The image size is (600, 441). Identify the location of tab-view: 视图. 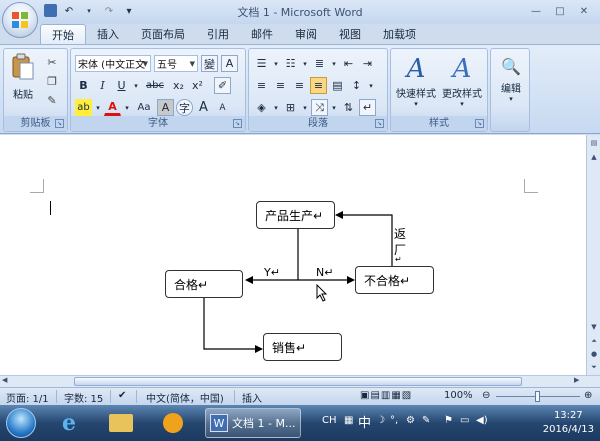
(350, 34).